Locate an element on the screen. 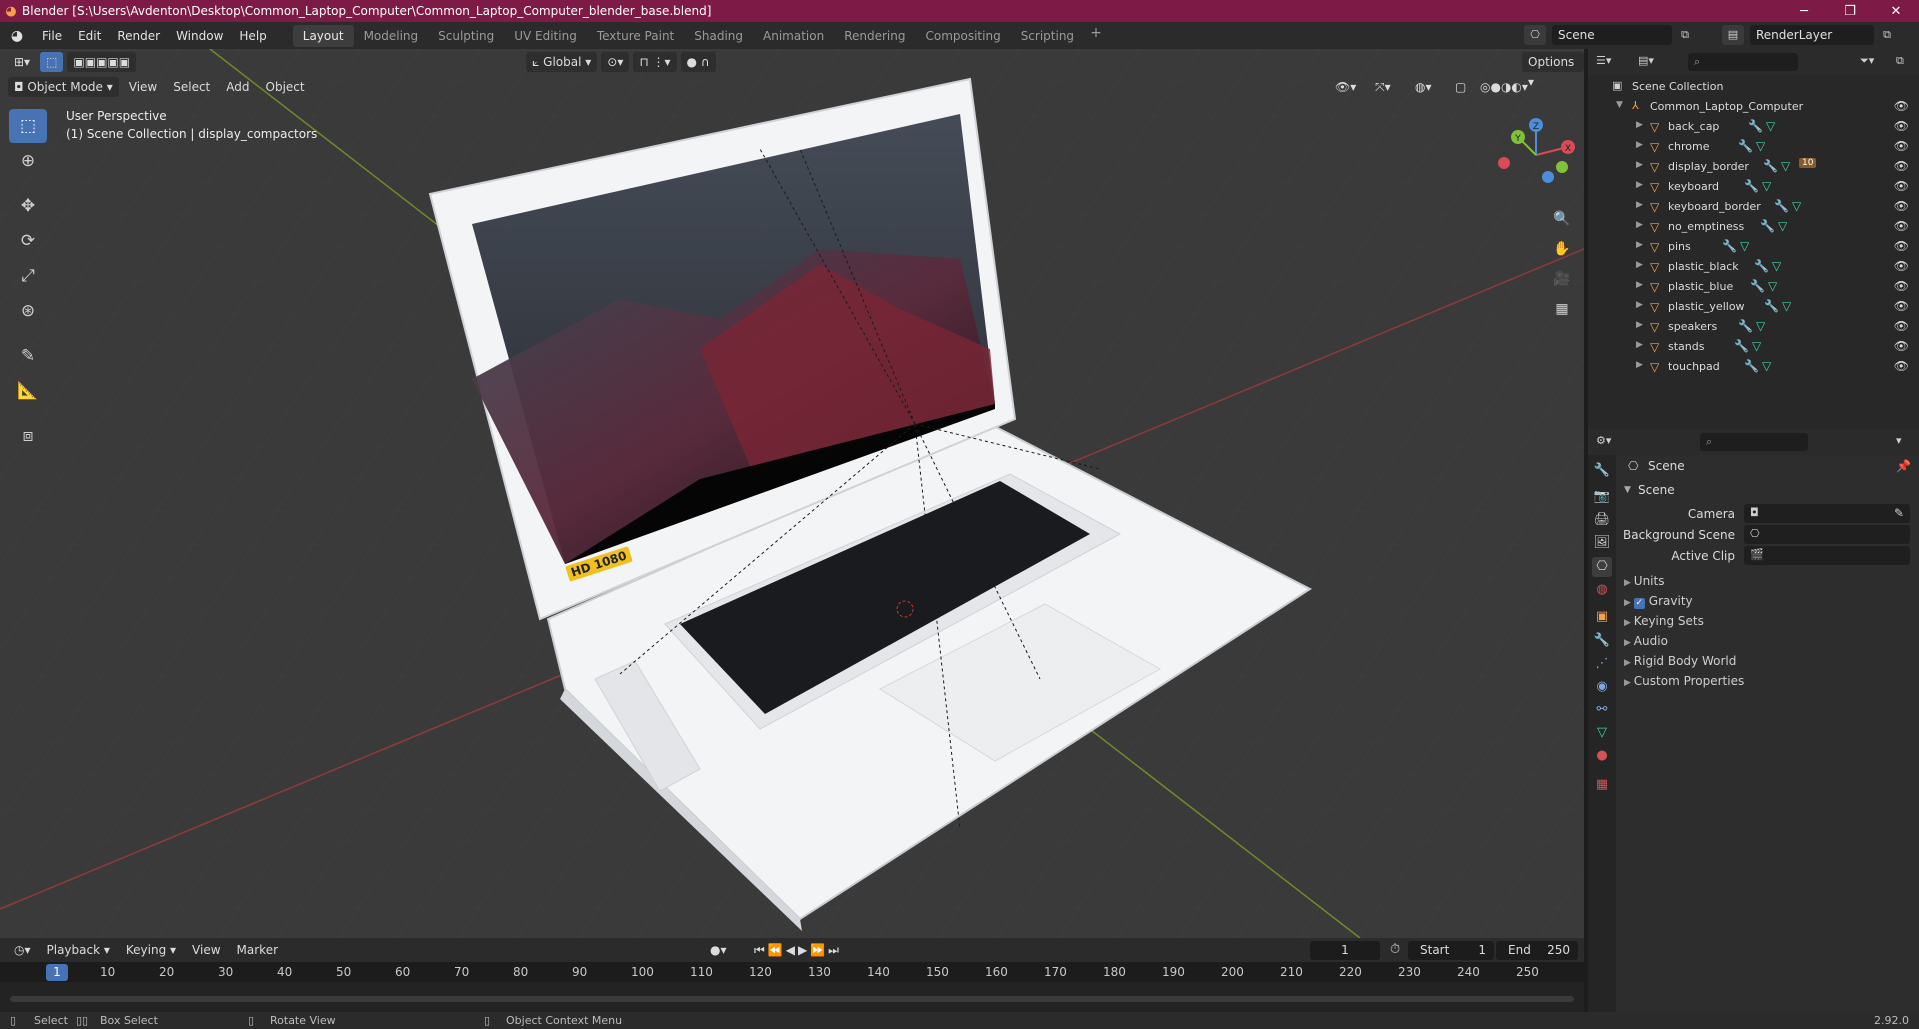 This screenshot has height=1029, width=1919. tab-modeling: Modeling is located at coordinates (391, 36).